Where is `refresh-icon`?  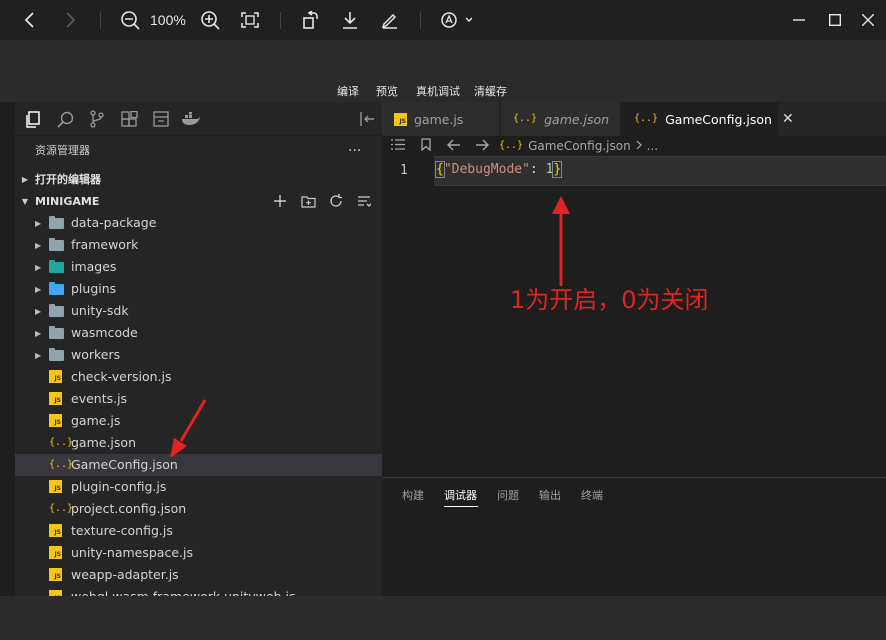 refresh-icon is located at coordinates (336, 201).